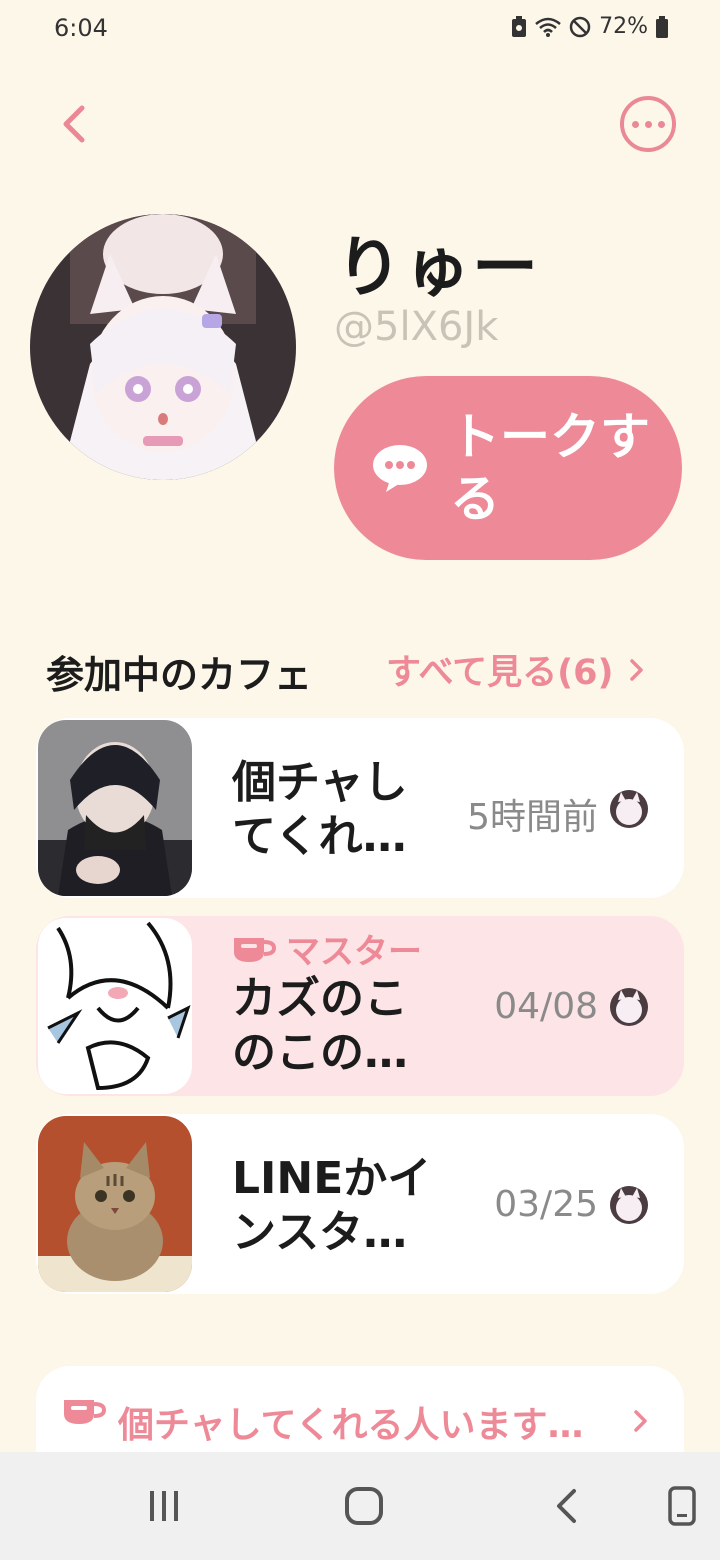  Describe the element at coordinates (548, 27) in the screenshot. I see `wifi-icon` at that location.